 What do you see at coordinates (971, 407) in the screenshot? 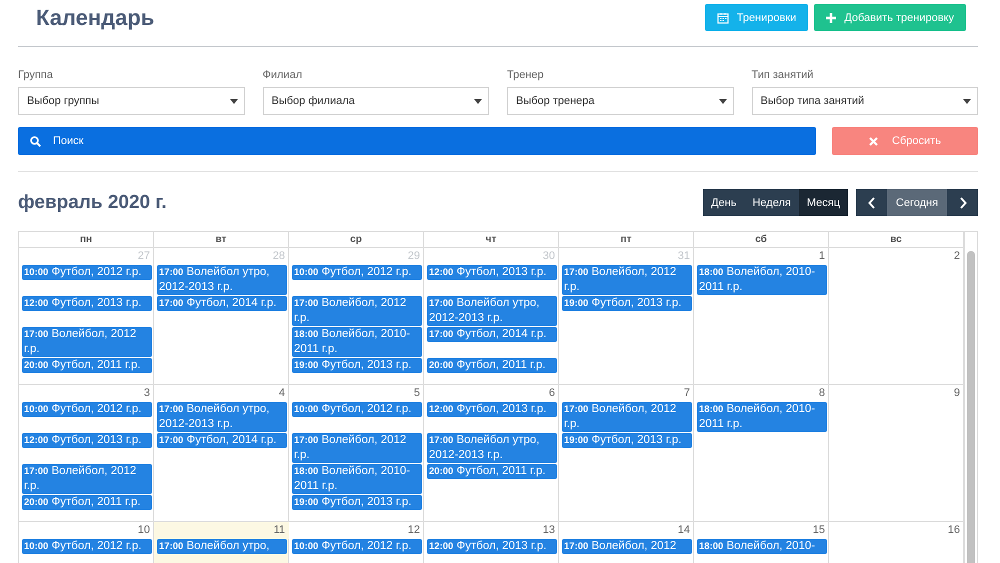
I see `scrollbar` at bounding box center [971, 407].